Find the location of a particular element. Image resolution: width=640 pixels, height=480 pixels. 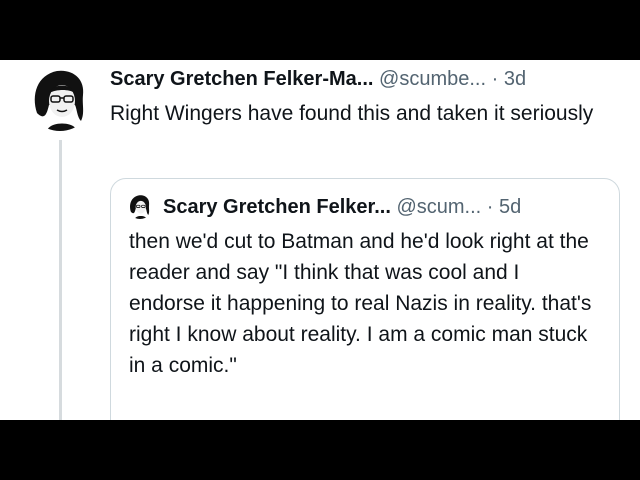

quoted-author-avatar is located at coordinates (140, 206).